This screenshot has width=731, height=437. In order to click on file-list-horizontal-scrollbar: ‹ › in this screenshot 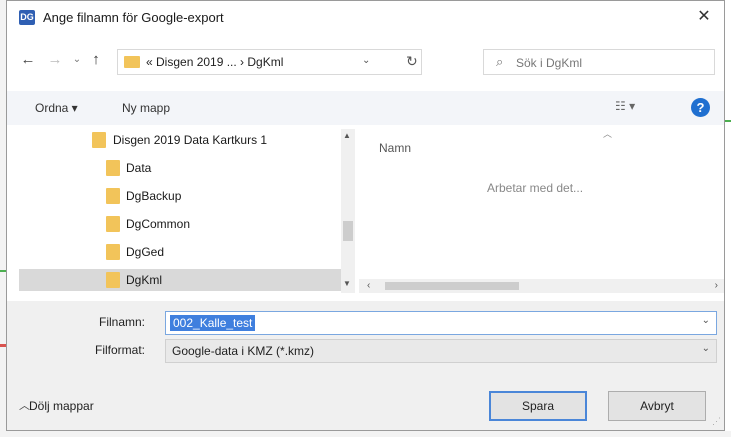, I will do `click(541, 286)`.